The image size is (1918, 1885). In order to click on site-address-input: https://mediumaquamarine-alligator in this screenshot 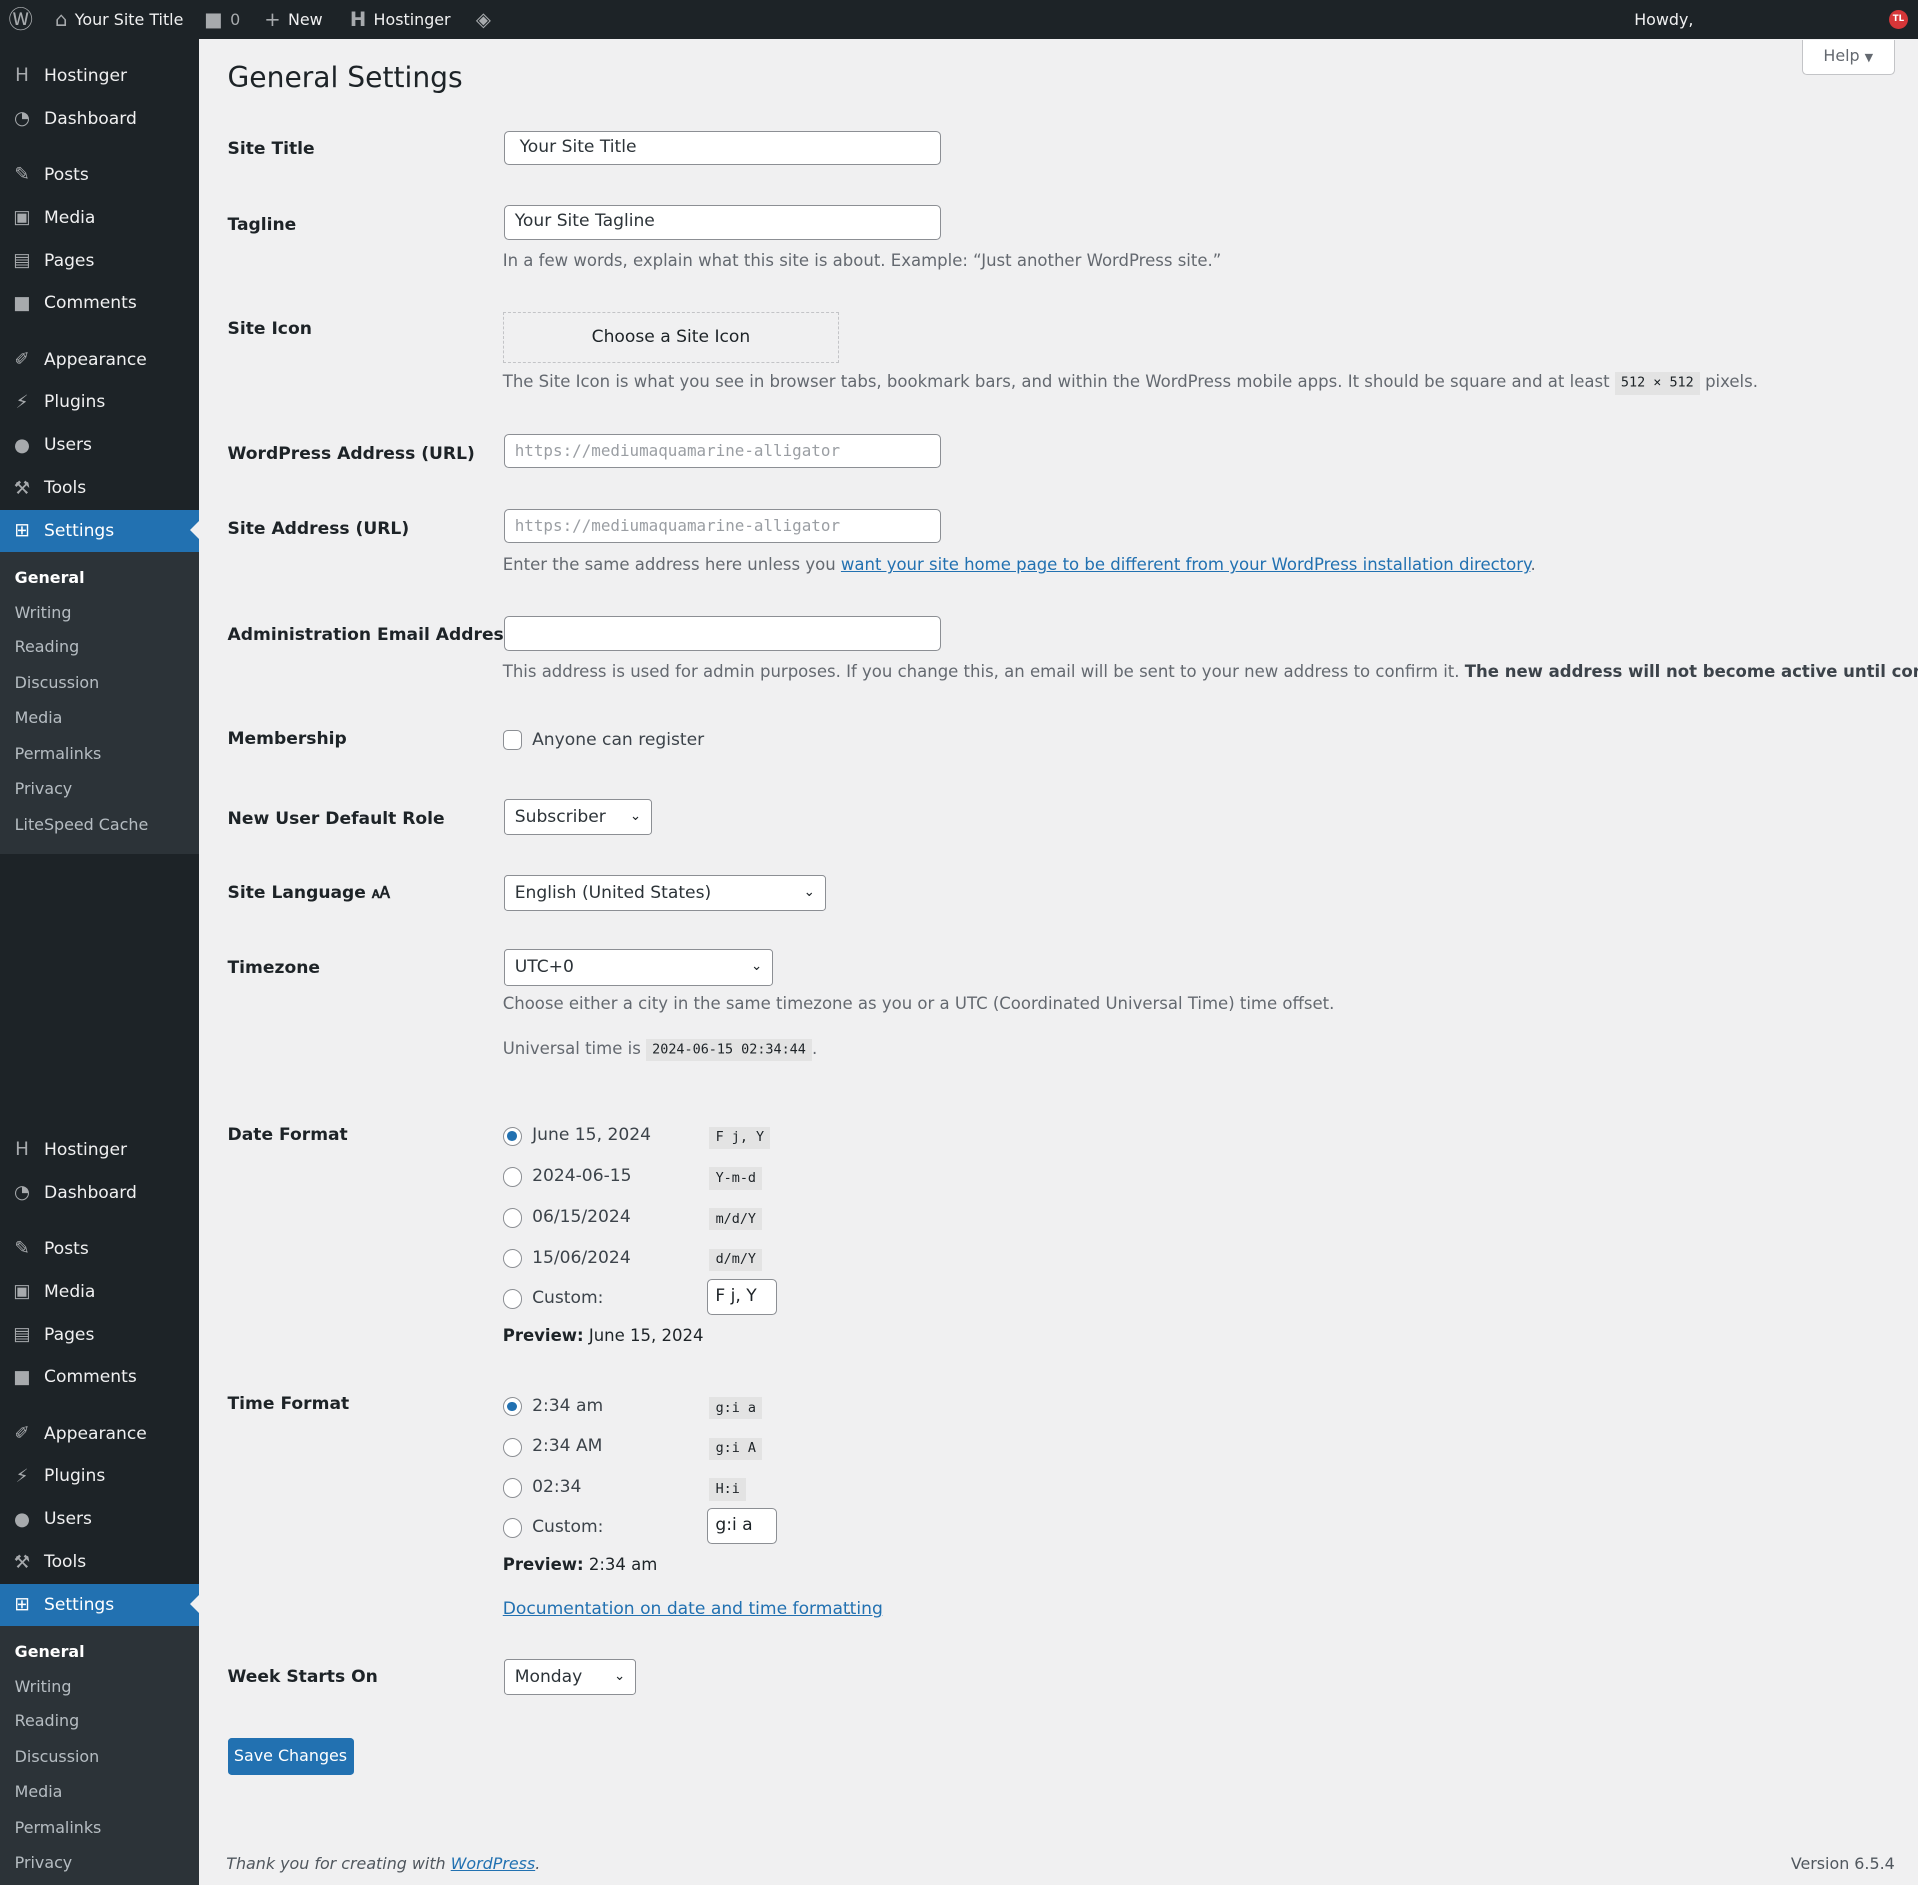, I will do `click(722, 526)`.